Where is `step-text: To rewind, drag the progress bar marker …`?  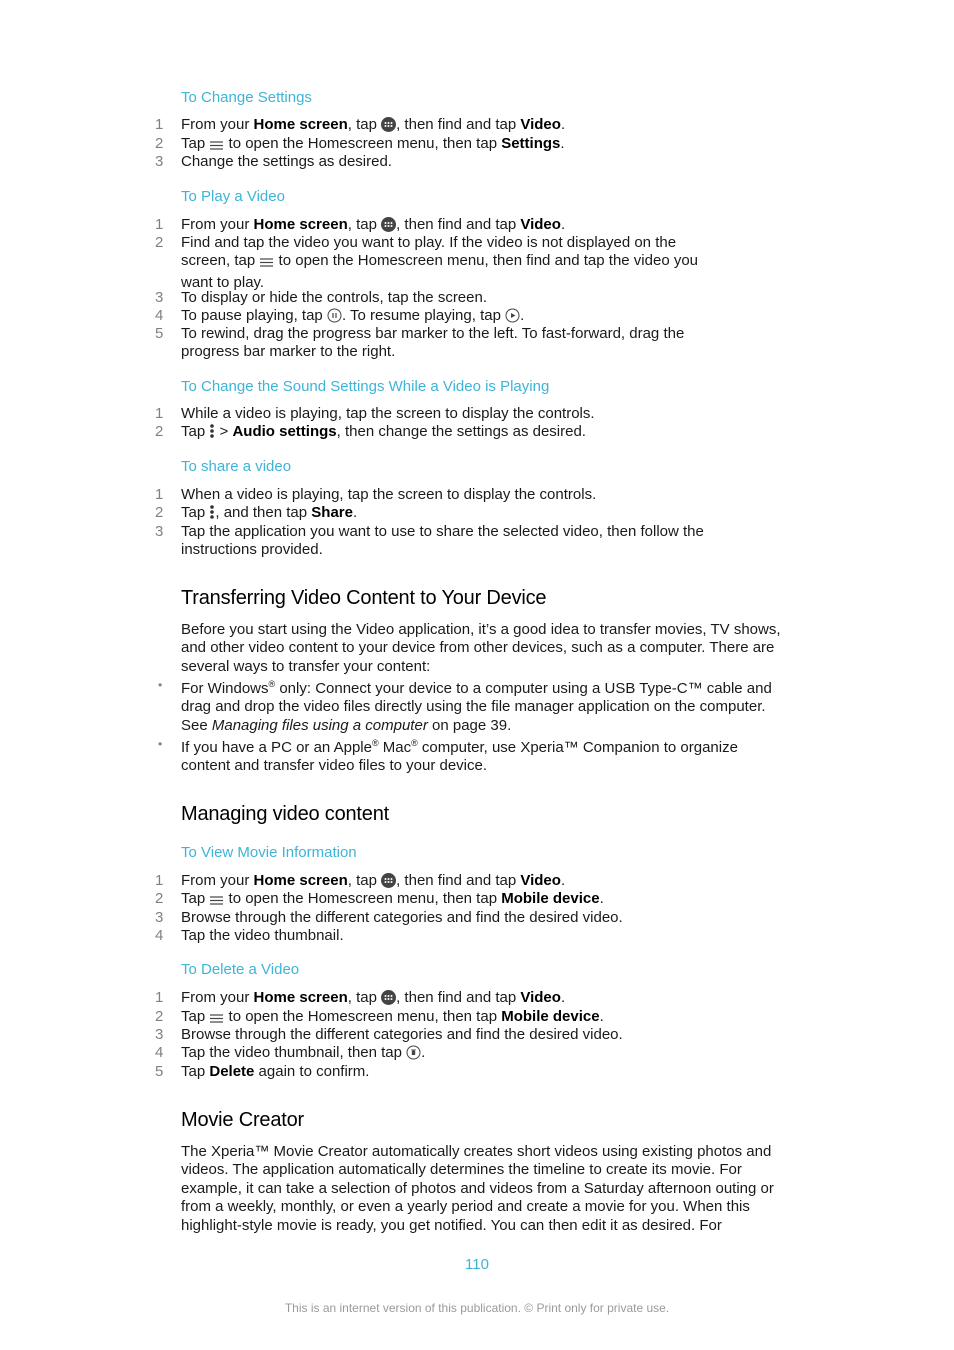 step-text: To rewind, drag the progress bar marker … is located at coordinates (433, 343).